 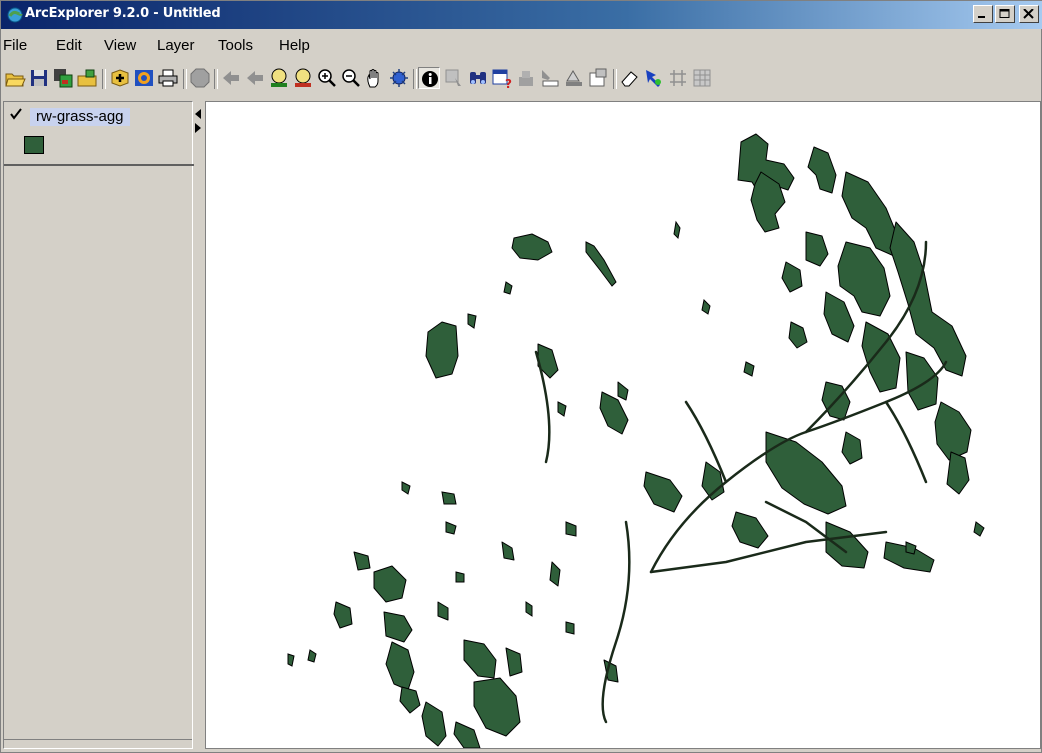 I want to click on pan-button, so click(x=375, y=78).